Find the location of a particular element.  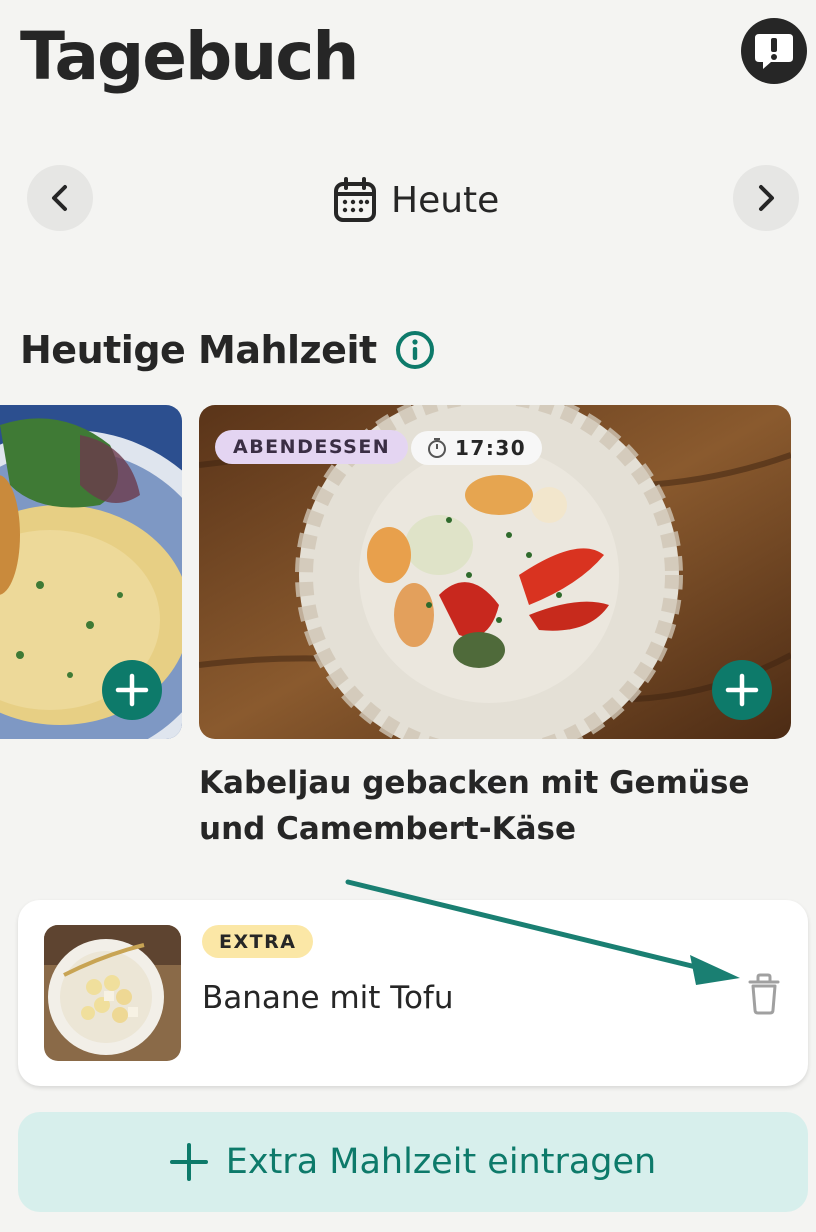

feedback-button is located at coordinates (774, 51).